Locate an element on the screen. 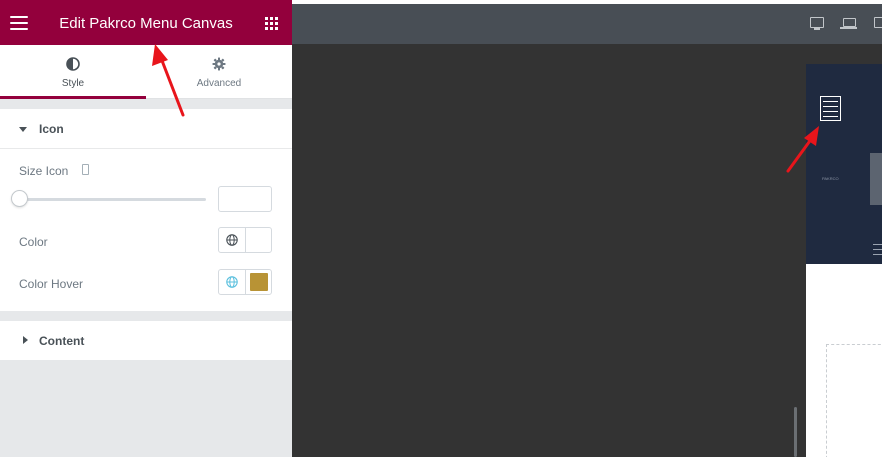  caret-down-icon is located at coordinates (23, 129).